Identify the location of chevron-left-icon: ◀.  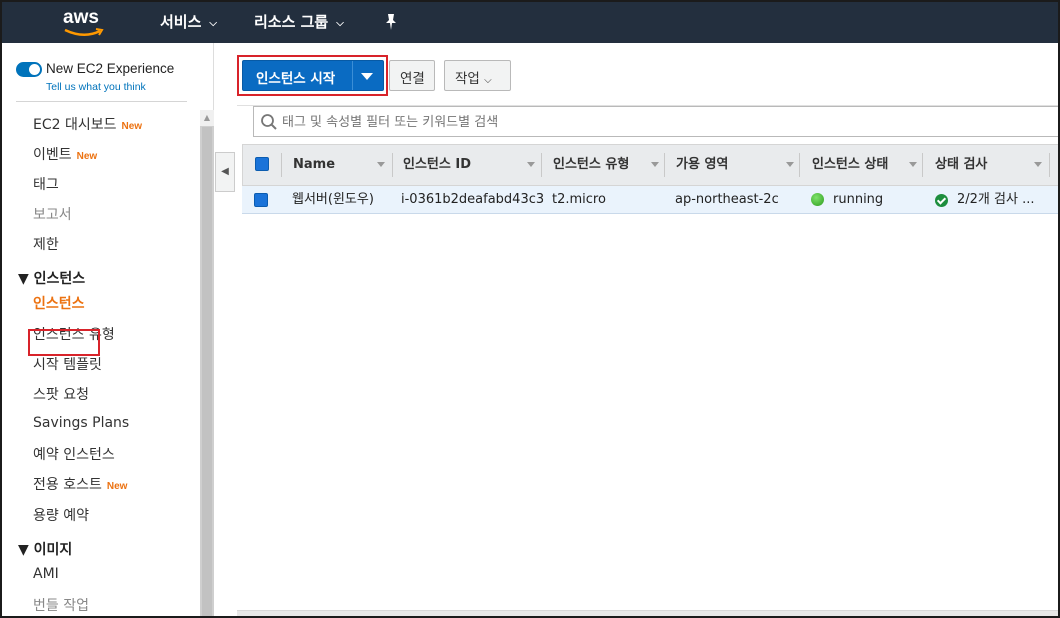
(225, 171).